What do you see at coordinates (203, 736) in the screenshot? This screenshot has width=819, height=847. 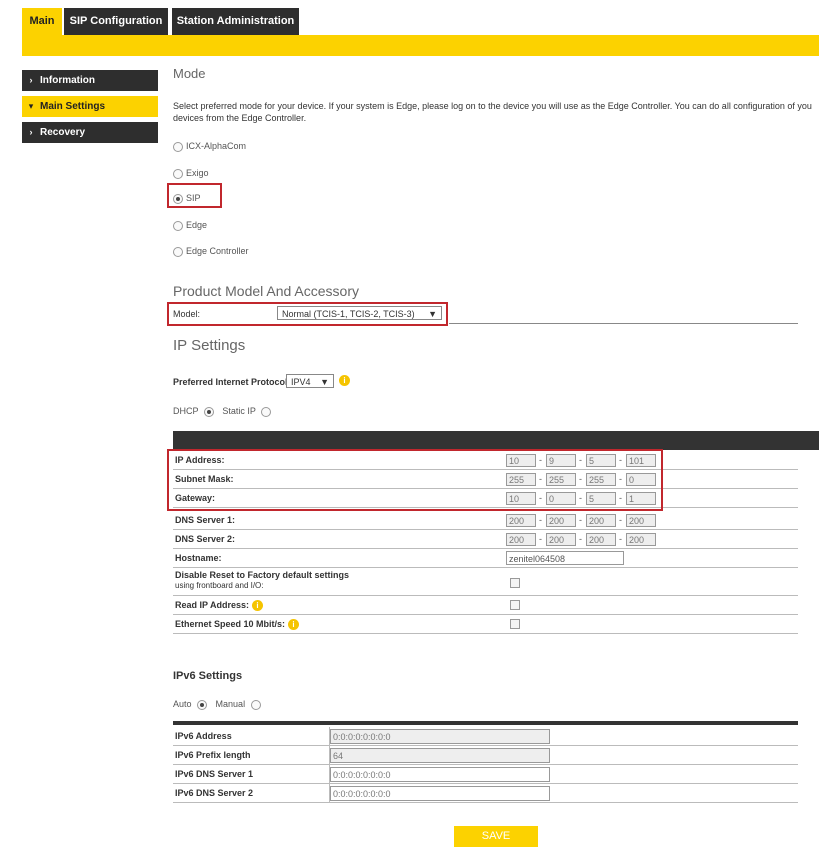 I see `row-label: IPv6 Address` at bounding box center [203, 736].